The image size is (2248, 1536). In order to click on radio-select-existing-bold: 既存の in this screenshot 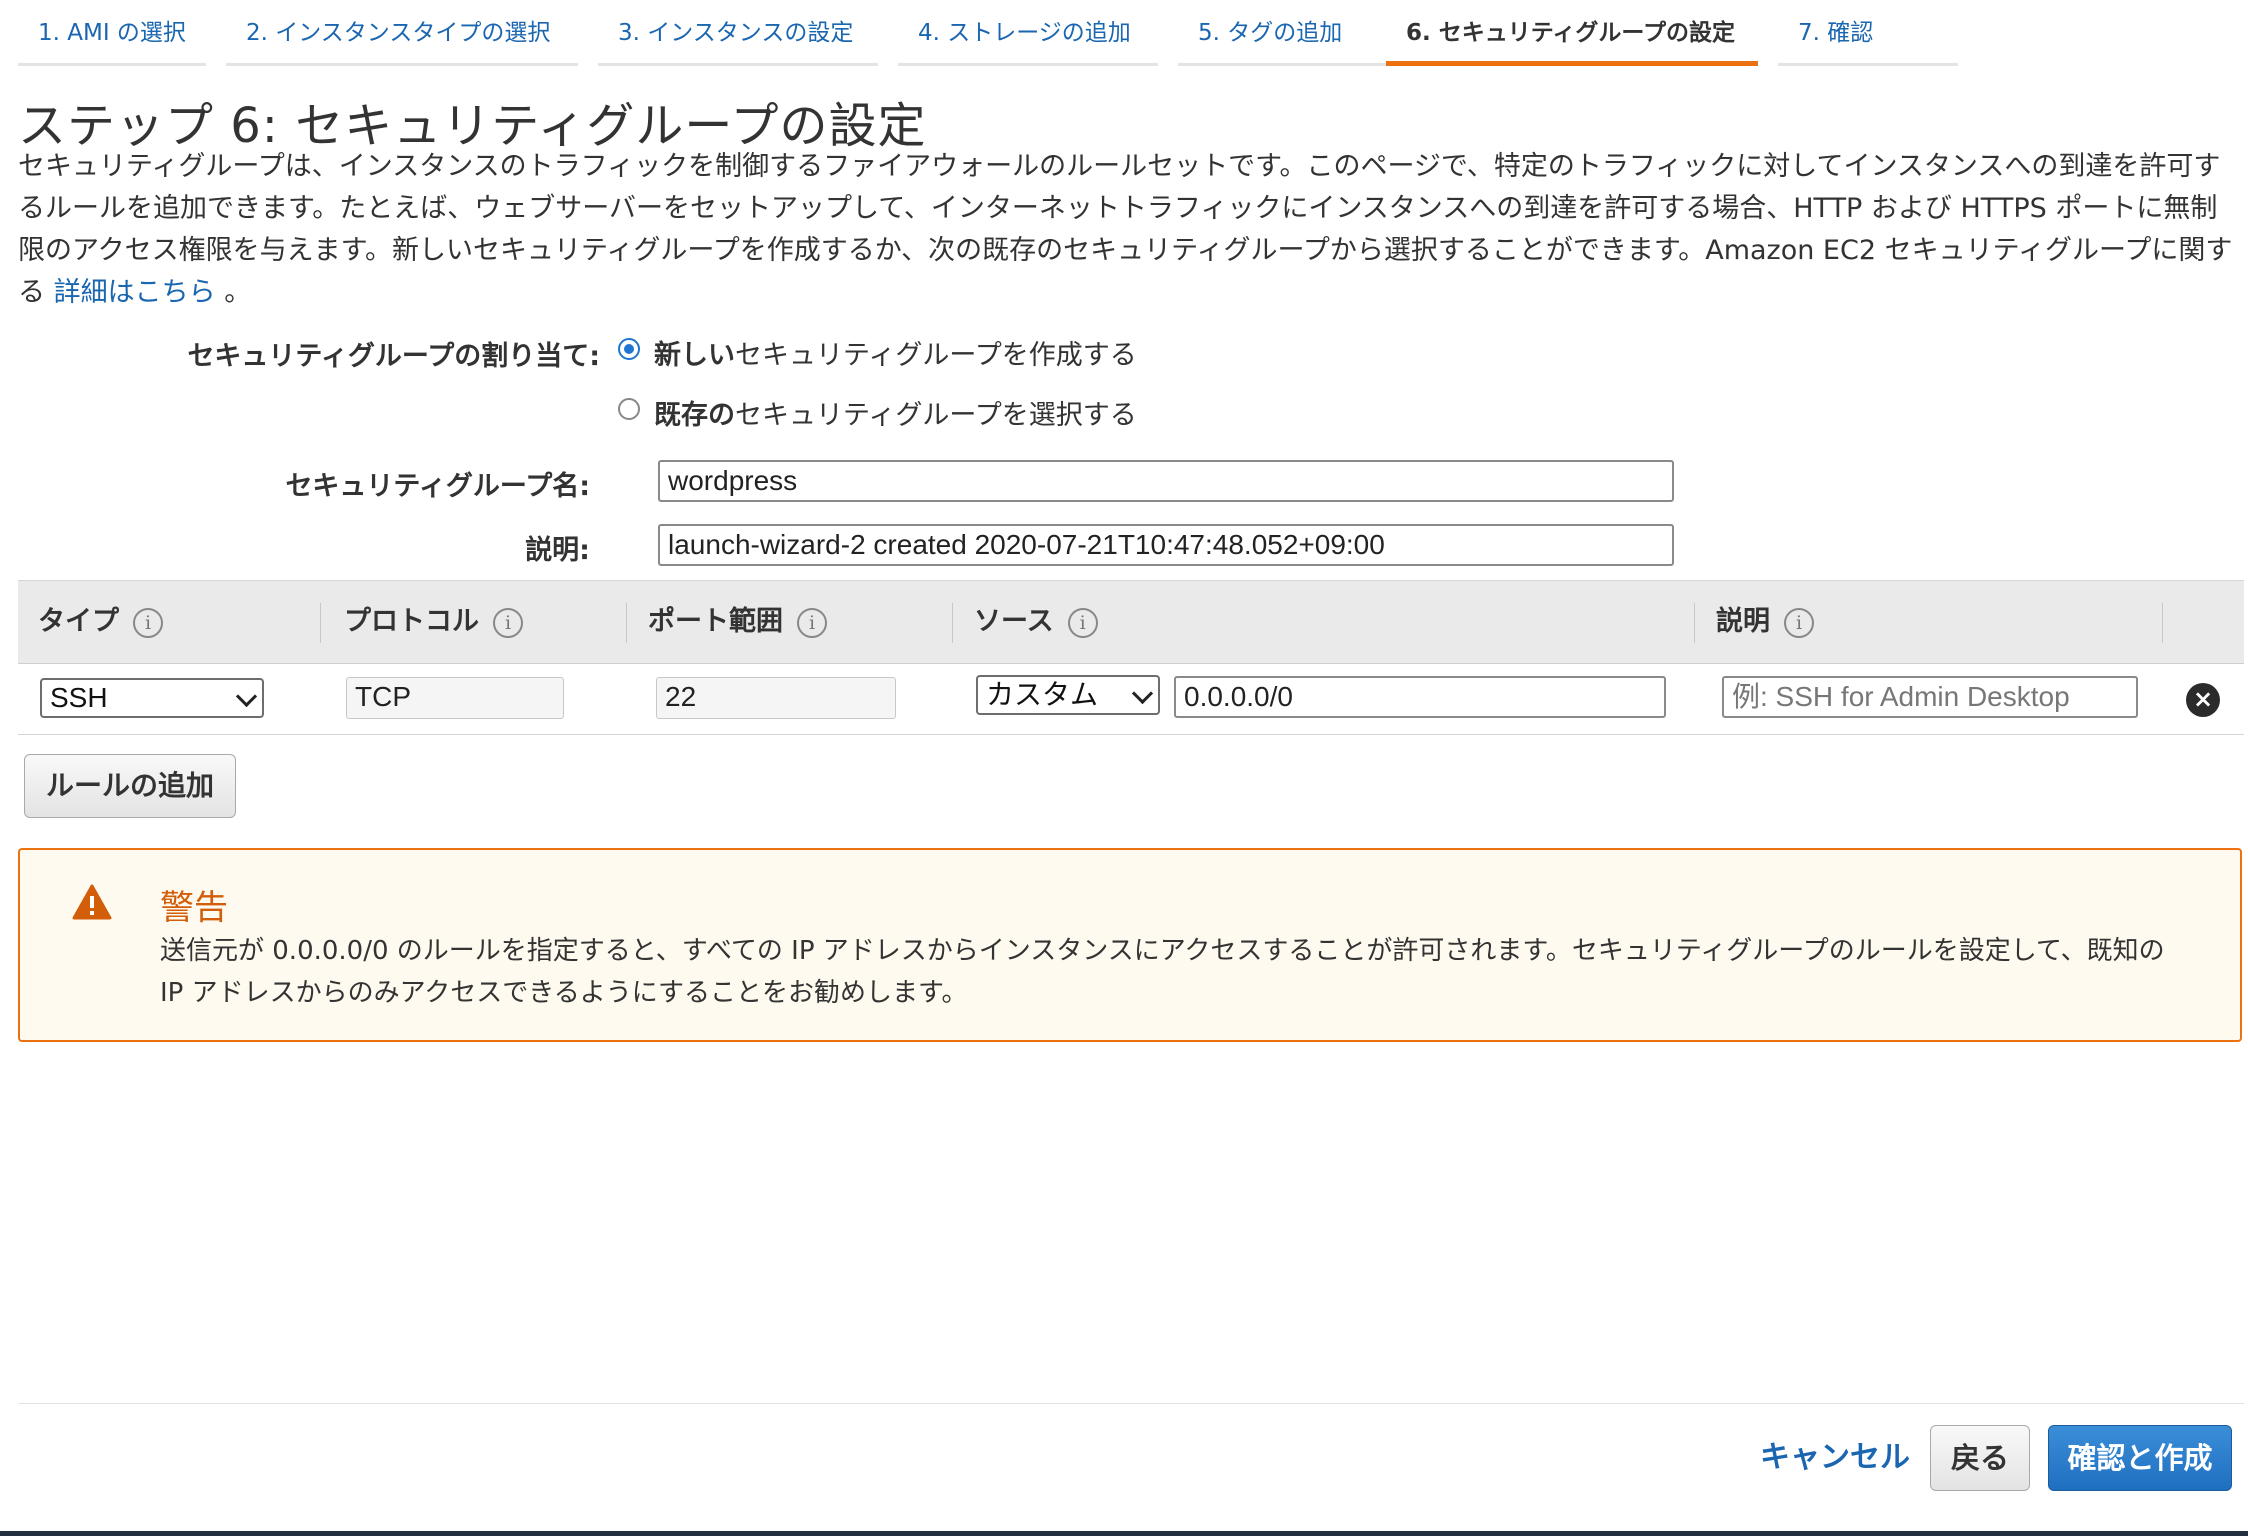, I will do `click(694, 415)`.